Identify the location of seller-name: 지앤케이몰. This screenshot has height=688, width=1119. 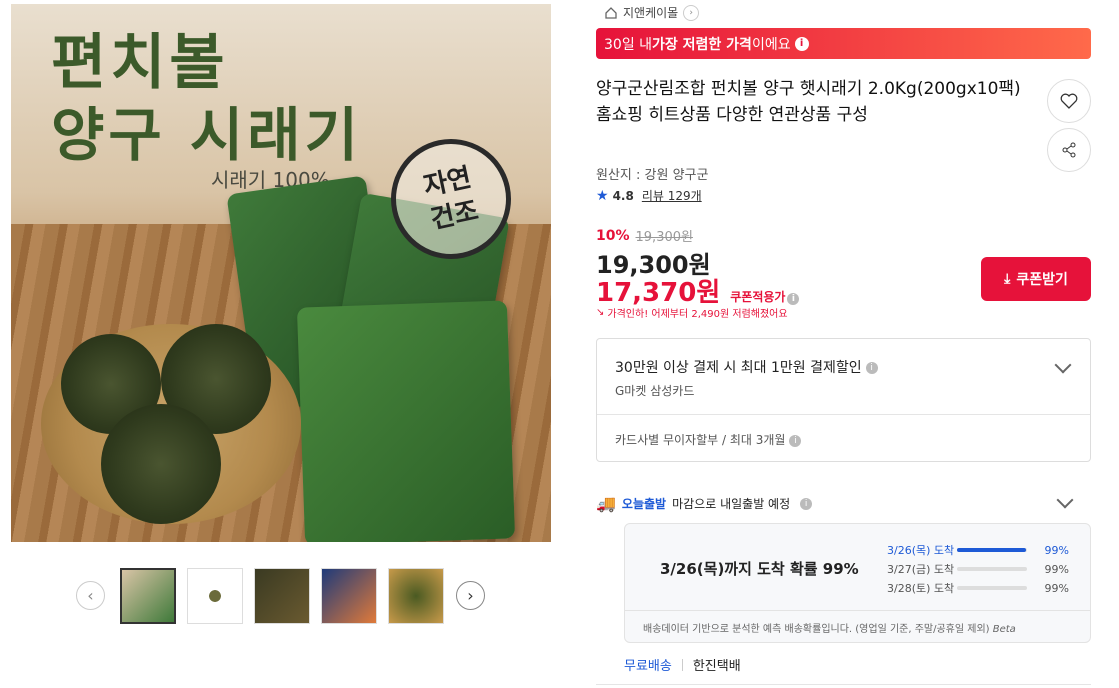
(650, 12).